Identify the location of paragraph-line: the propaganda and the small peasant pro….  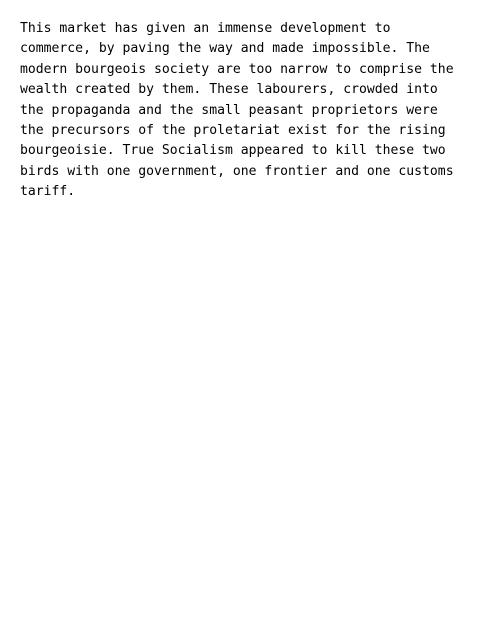
(229, 110).